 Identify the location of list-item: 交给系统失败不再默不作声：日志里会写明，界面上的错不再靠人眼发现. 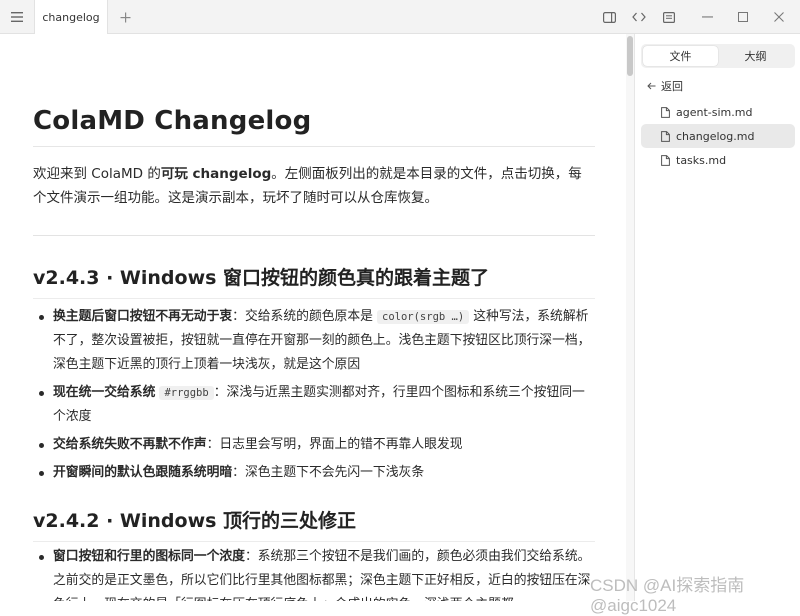
(314, 445).